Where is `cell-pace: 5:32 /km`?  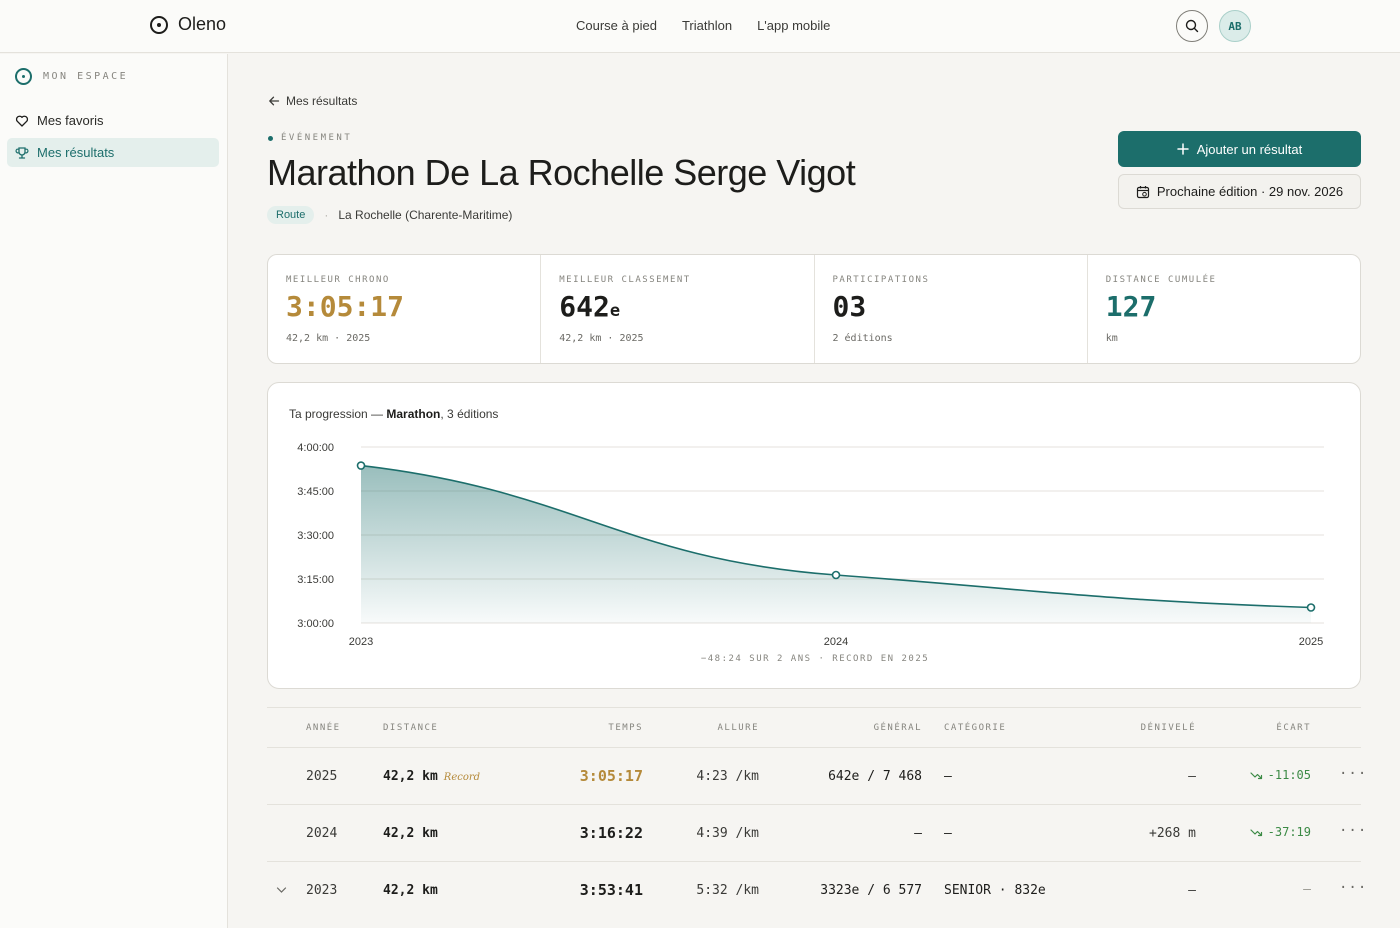
cell-pace: 5:32 /km is located at coordinates (727, 890).